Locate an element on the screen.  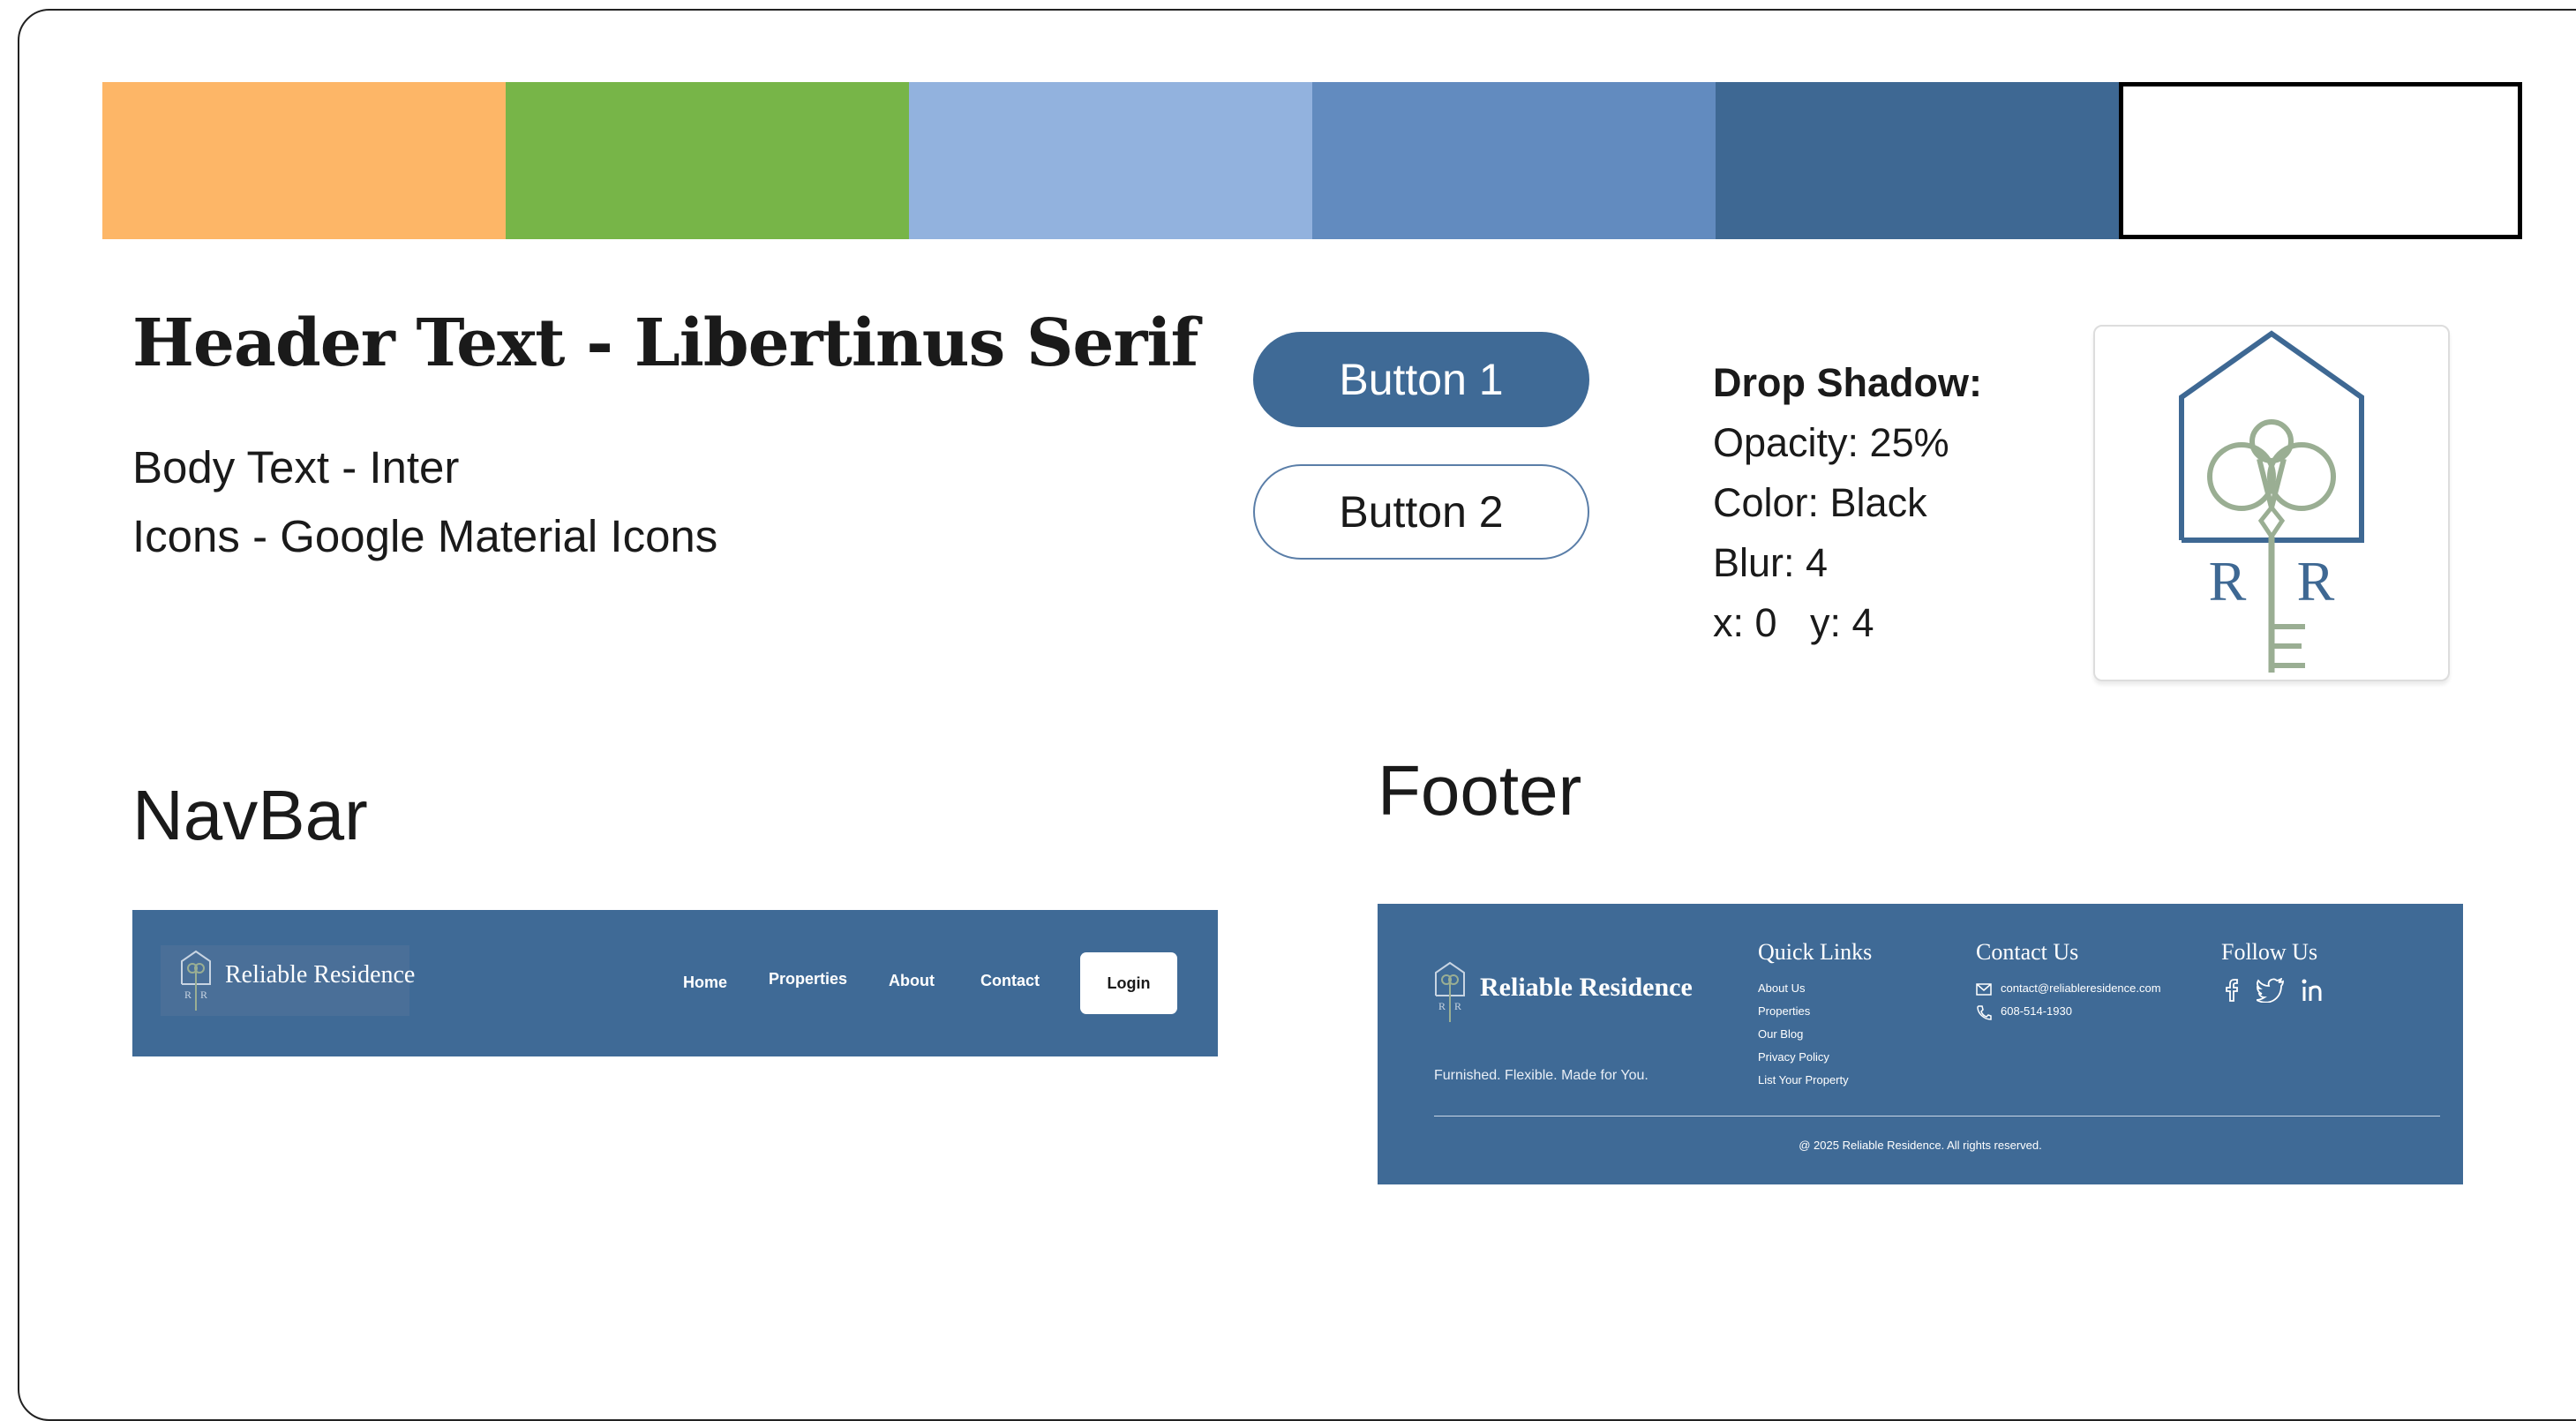
login-button: Login is located at coordinates (1128, 983).